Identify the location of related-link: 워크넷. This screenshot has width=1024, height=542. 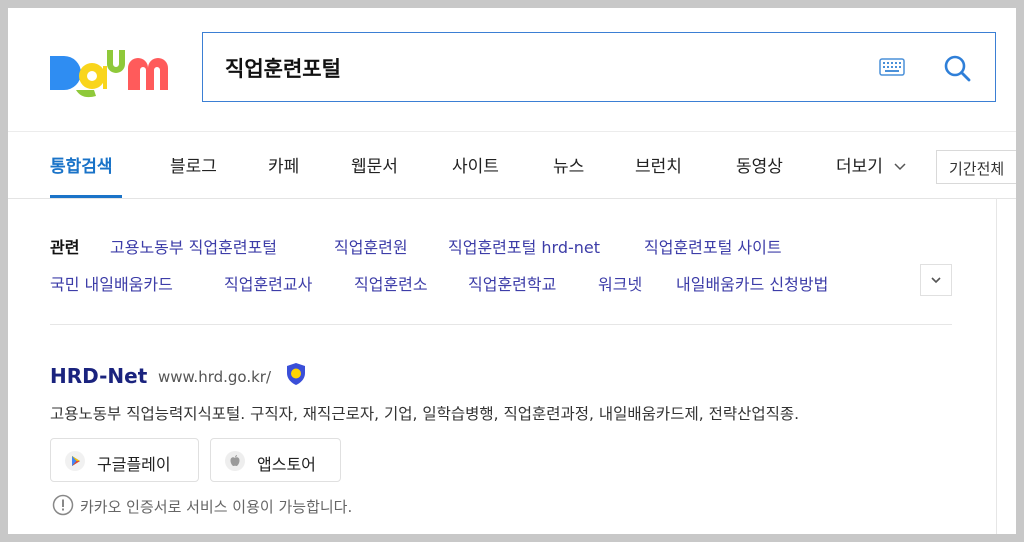
(620, 283).